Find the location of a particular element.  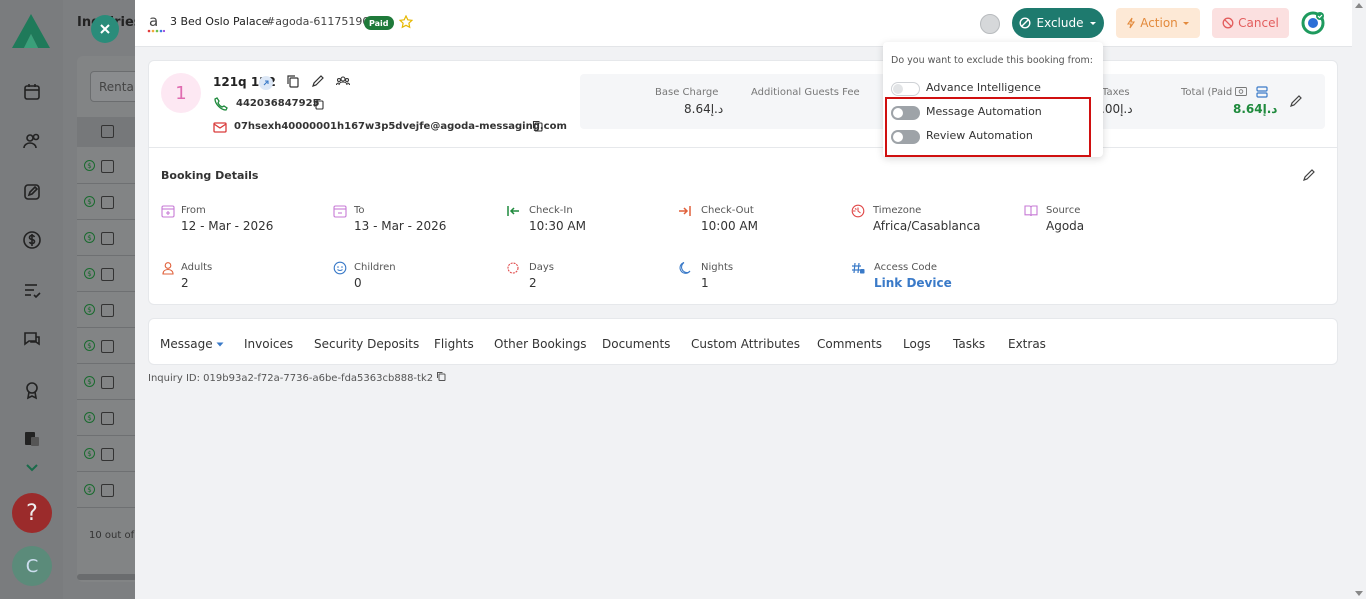

guests-icon is located at coordinates (32, 141).